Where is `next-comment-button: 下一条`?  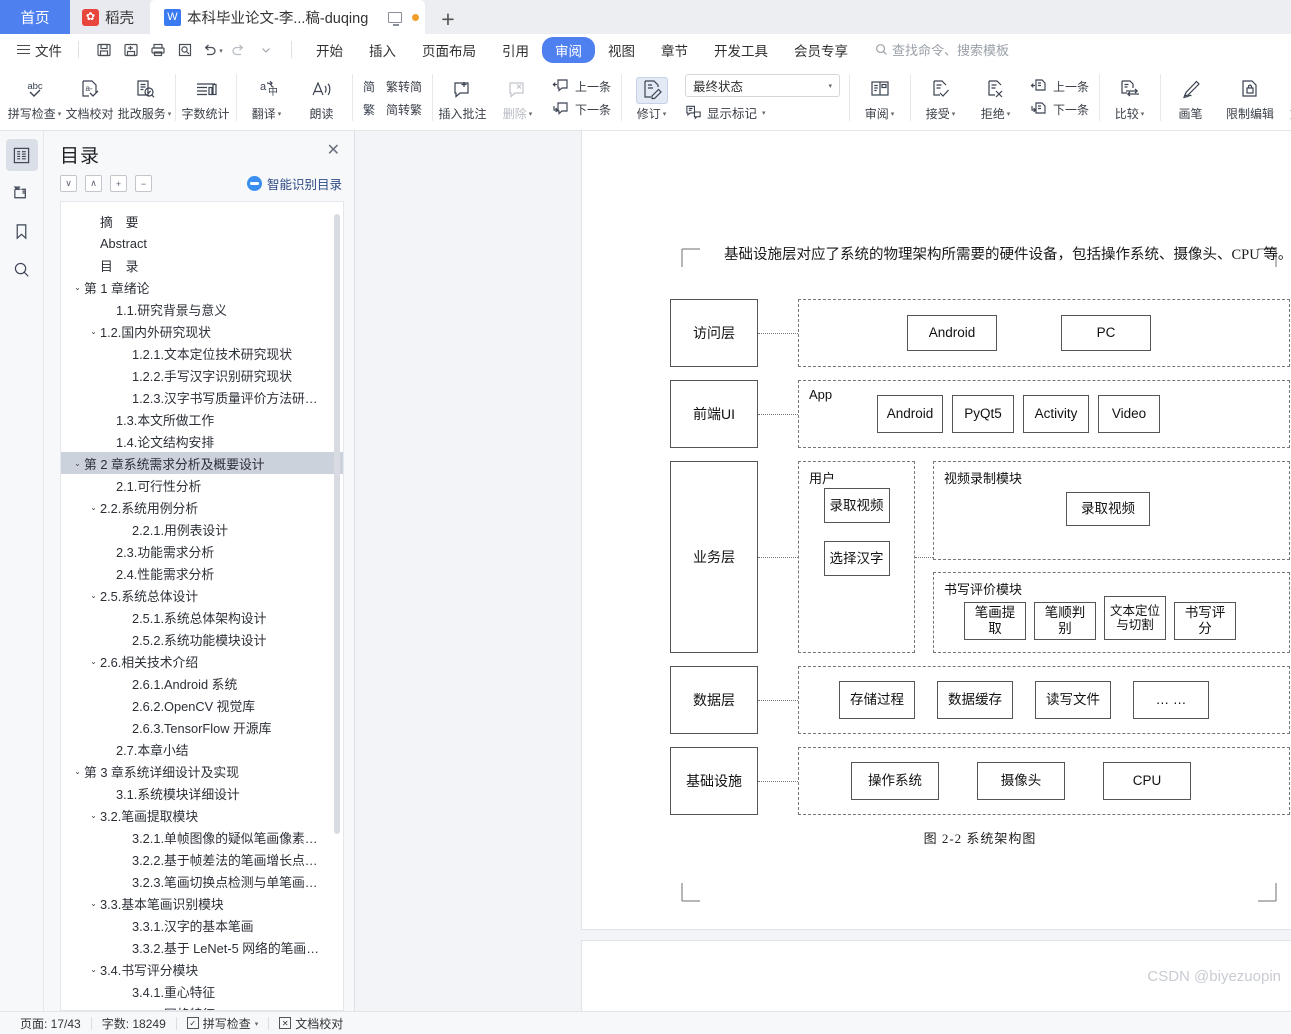 next-comment-button: 下一条 is located at coordinates (581, 109).